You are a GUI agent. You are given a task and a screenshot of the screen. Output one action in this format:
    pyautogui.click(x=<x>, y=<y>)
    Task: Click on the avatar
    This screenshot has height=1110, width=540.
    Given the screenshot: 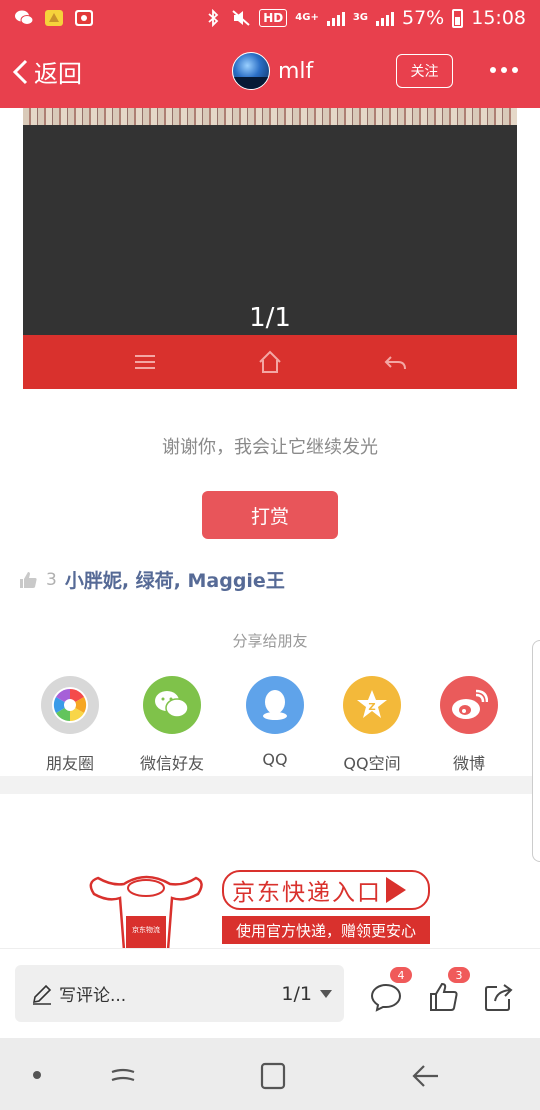 What is the action you would take?
    pyautogui.click(x=251, y=71)
    